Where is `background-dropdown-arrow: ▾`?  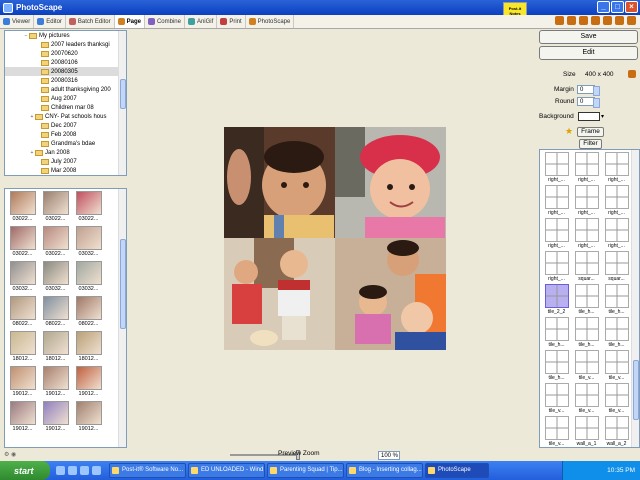
background-dropdown-arrow: ▾ is located at coordinates (602, 116).